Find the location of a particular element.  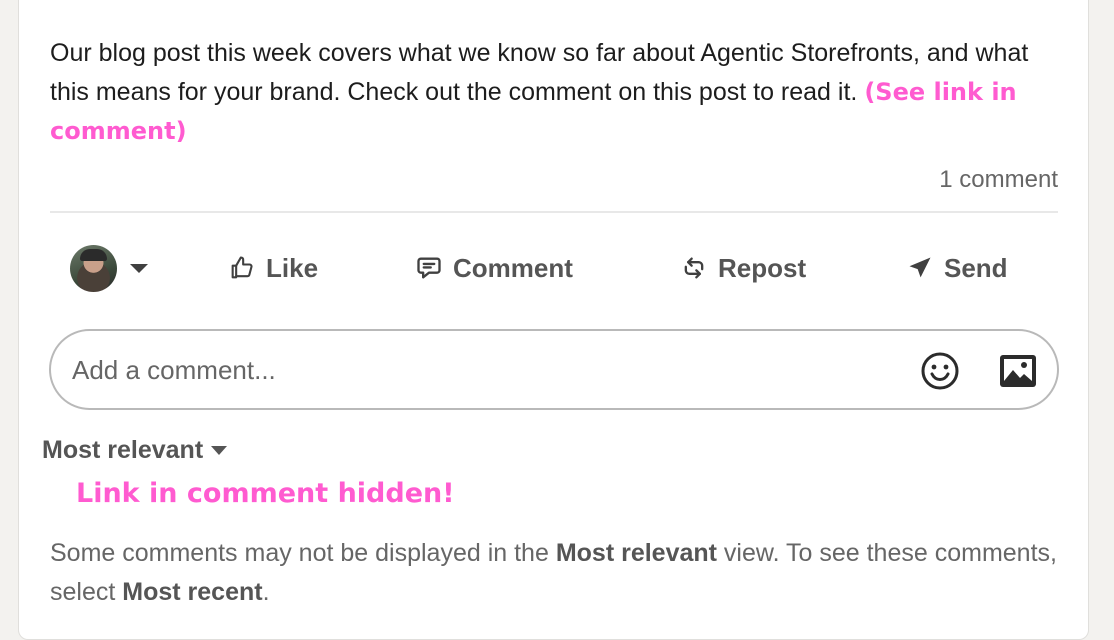

comment-input is located at coordinates (482, 370).